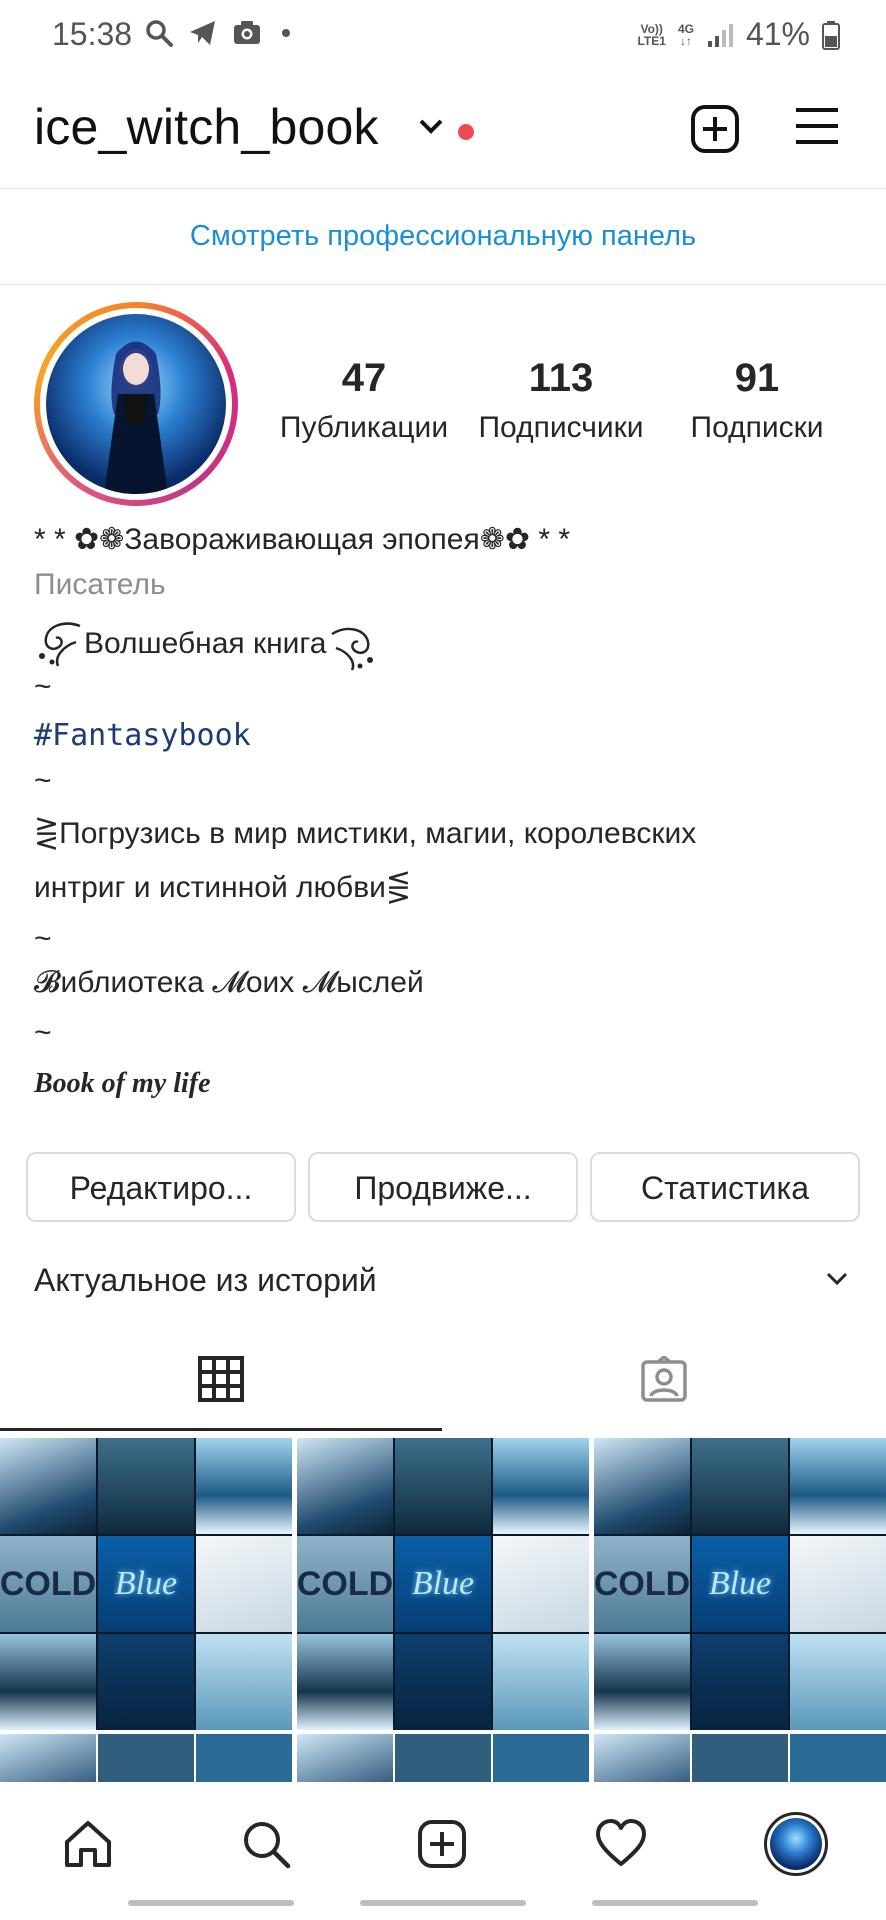 This screenshot has height=1920, width=886. What do you see at coordinates (202, 33) in the screenshot?
I see `telegram-icon` at bounding box center [202, 33].